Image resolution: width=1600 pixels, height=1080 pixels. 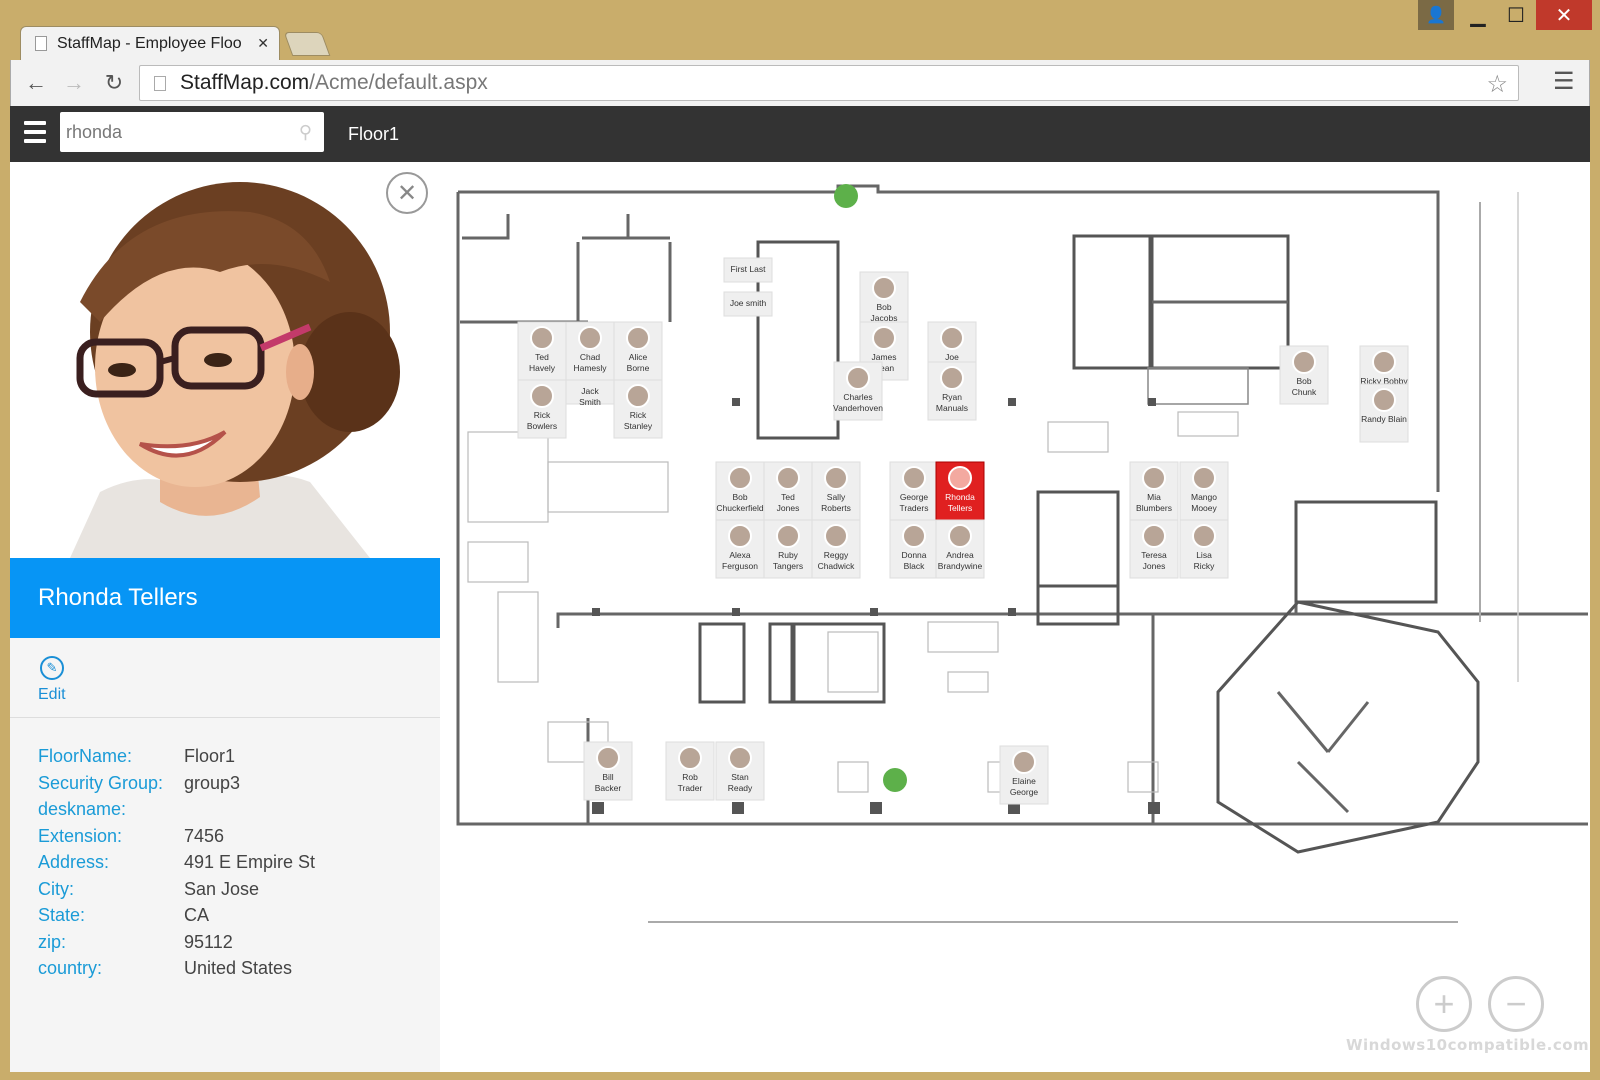 I want to click on watermark: Windows10compatible.com, so click(x=1468, y=1045).